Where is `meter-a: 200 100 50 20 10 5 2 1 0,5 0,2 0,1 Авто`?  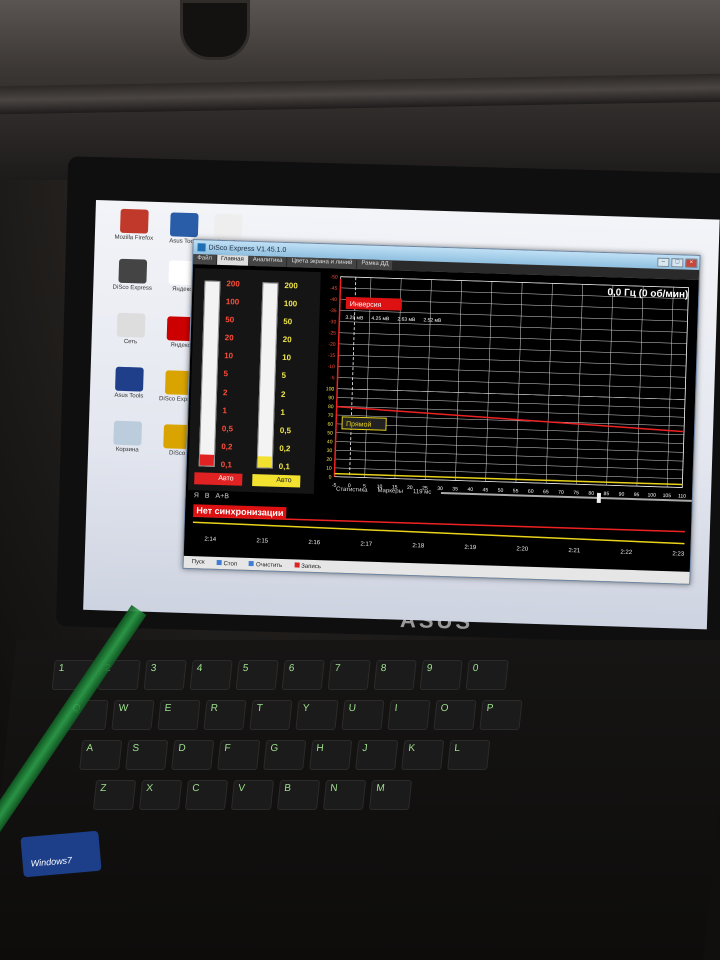 meter-a: 200 100 50 20 10 5 2 1 0,5 0,2 0,1 Авто is located at coordinates (221, 380).